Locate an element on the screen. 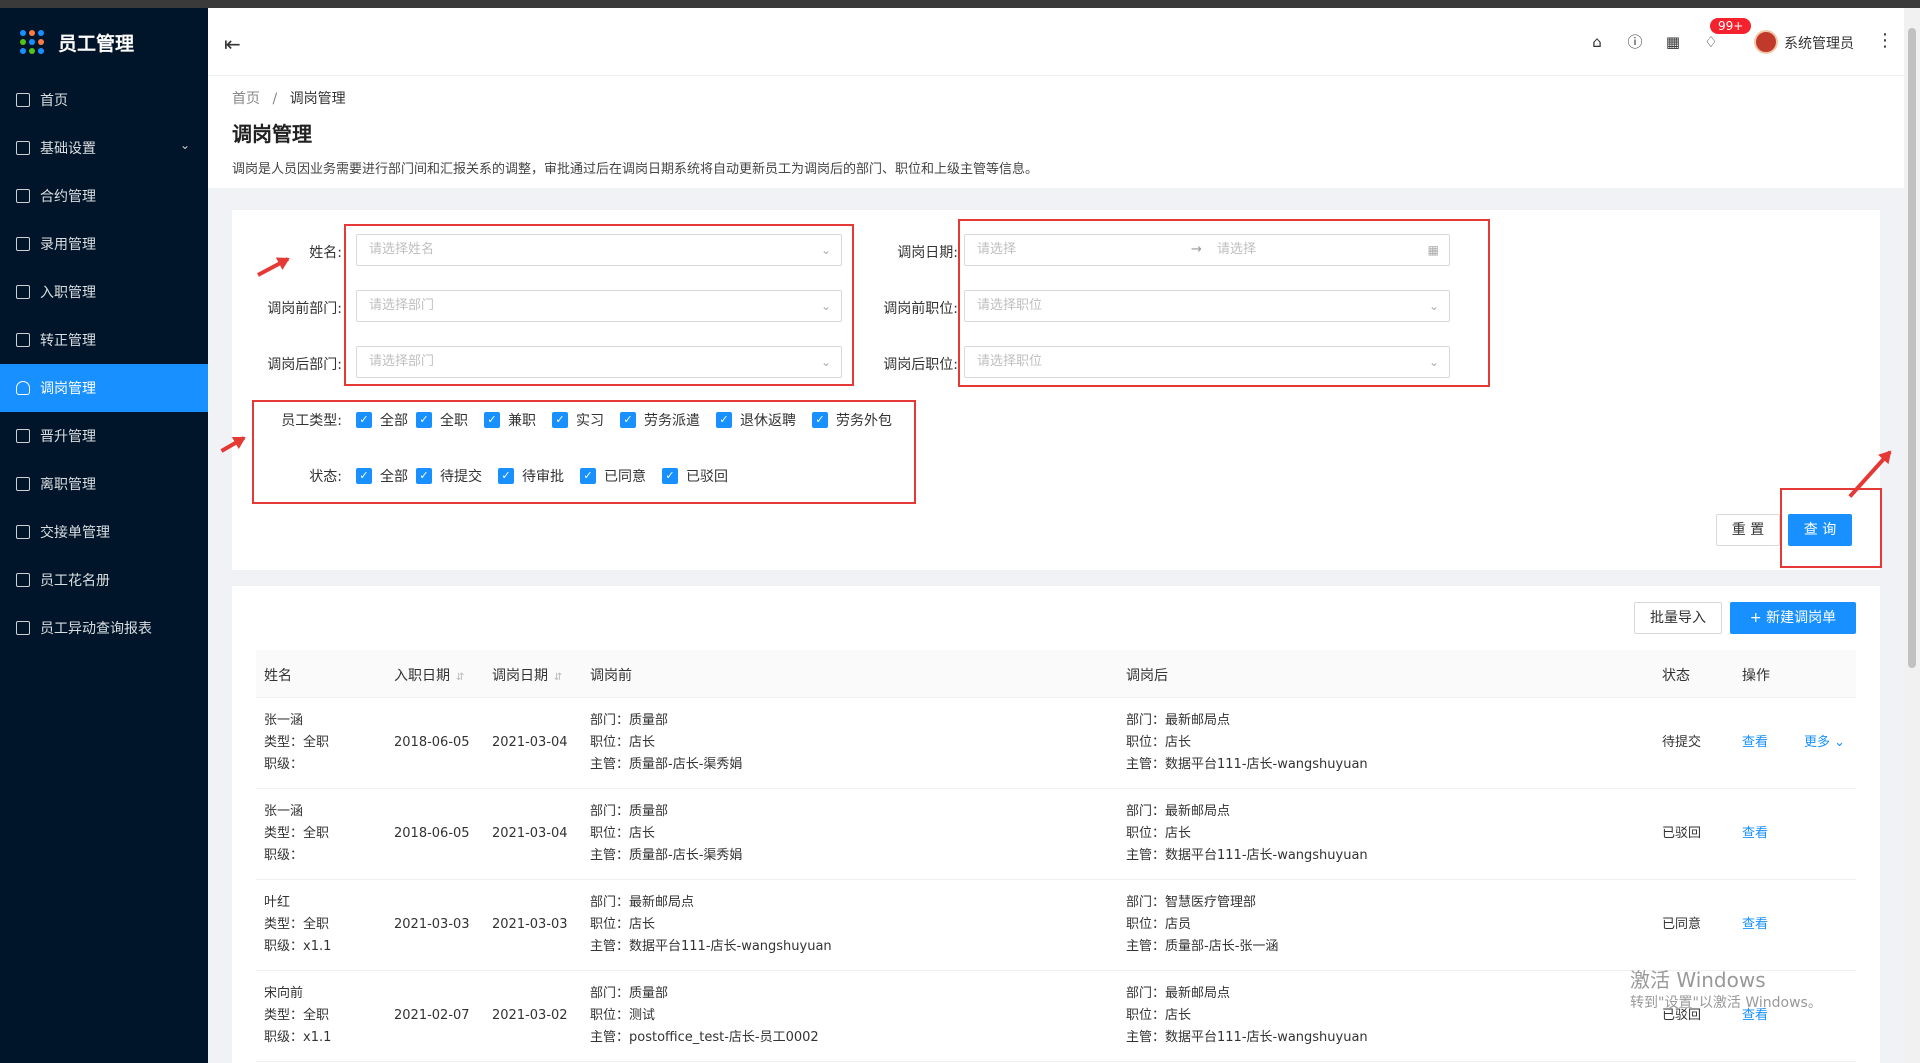  sidebar-item-resignation: 离职管理 is located at coordinates (104, 484).